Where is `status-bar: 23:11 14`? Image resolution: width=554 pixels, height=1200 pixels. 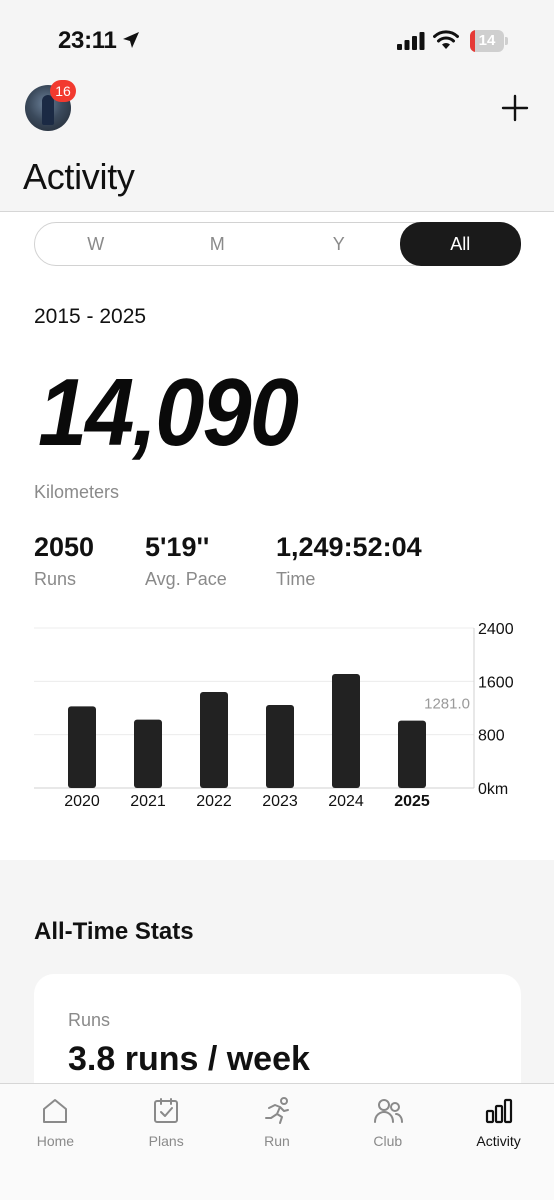
status-bar: 23:11 14 is located at coordinates (277, 40).